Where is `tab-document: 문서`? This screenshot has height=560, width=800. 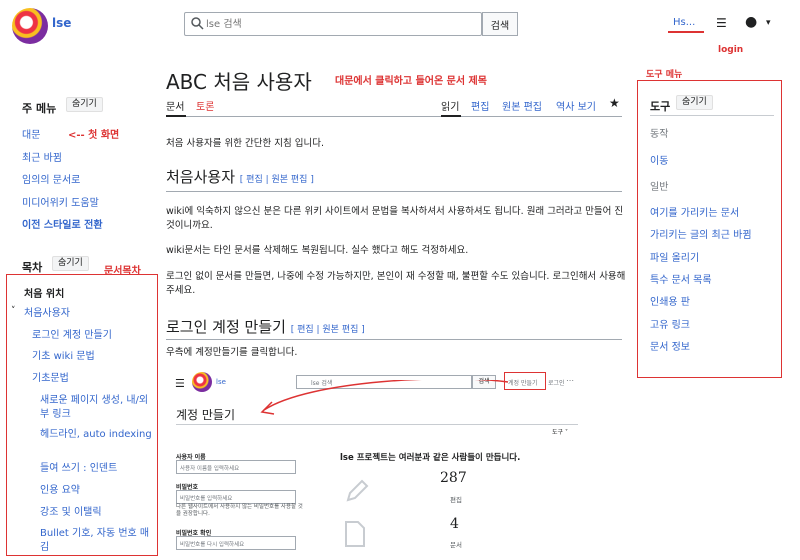
tab-document: 문서 is located at coordinates (175, 105).